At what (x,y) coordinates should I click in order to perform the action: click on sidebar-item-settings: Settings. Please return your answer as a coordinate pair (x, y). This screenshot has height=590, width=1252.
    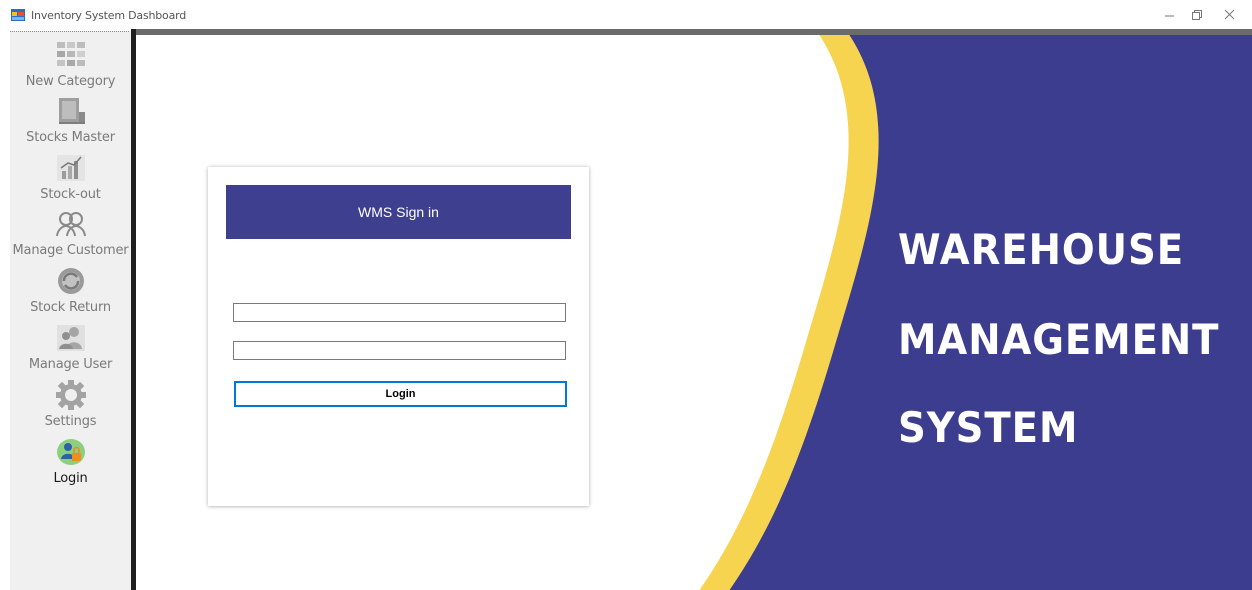
    Looking at the image, I should click on (70, 404).